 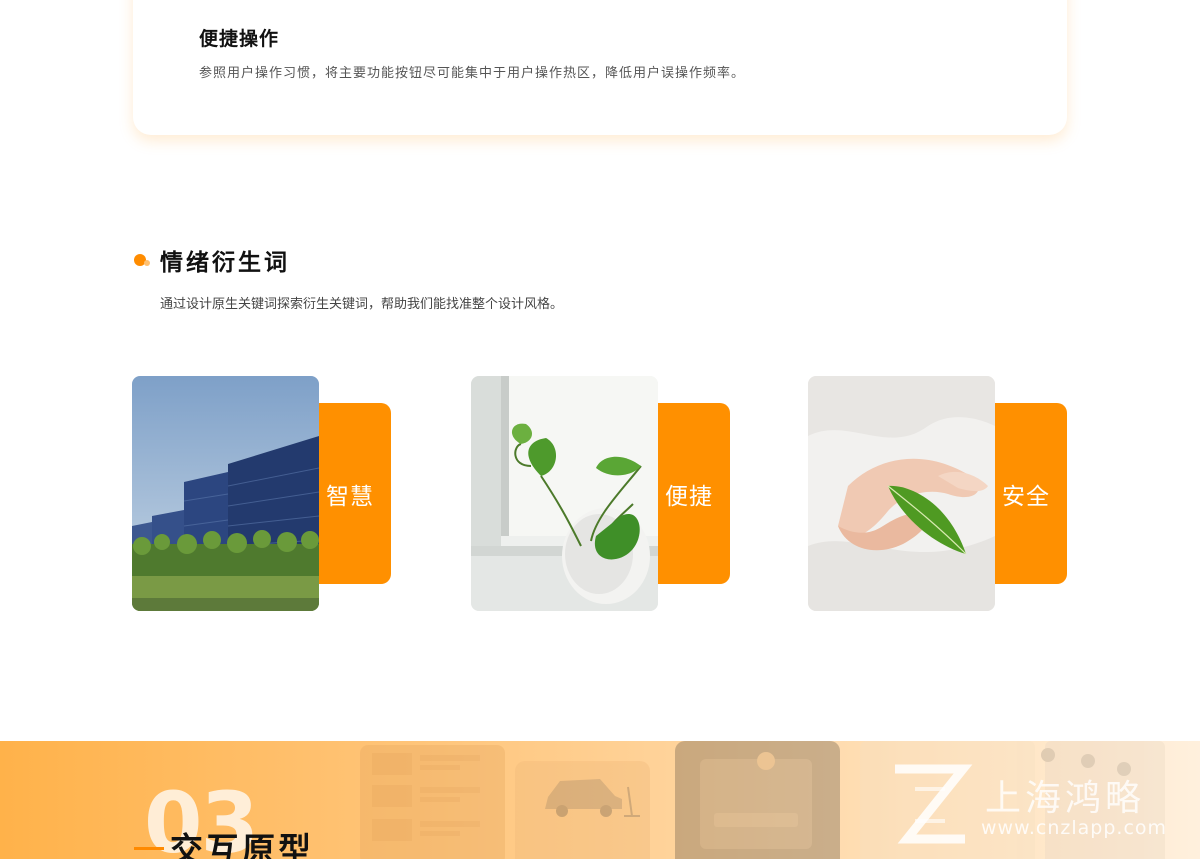 I want to click on keyword-tag: 智慧, so click(x=355, y=493).